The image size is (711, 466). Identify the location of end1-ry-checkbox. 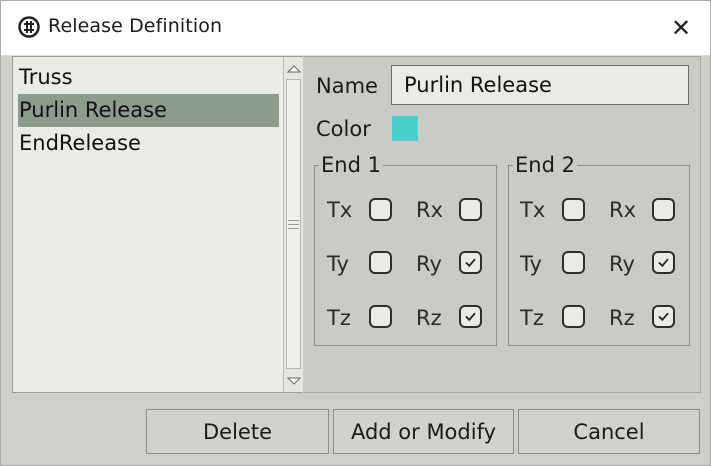
(470, 262).